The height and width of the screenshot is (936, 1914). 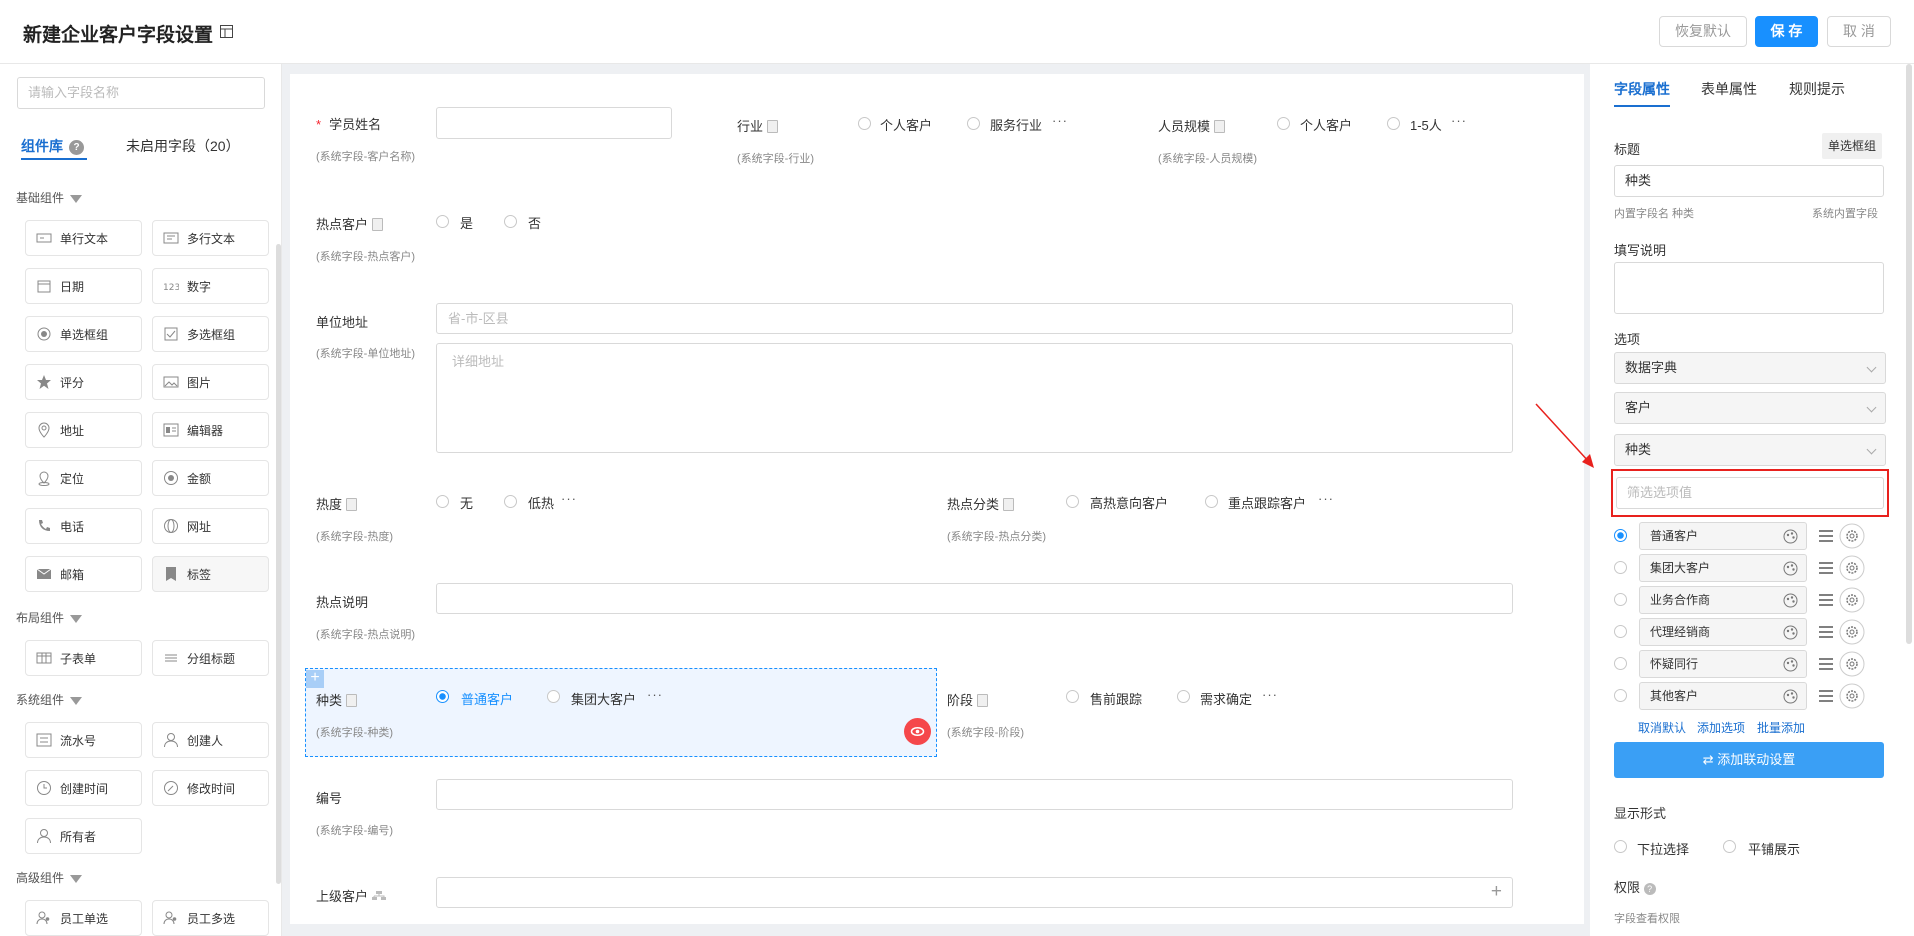 What do you see at coordinates (1786, 31) in the screenshot?
I see `save-button: 保 存` at bounding box center [1786, 31].